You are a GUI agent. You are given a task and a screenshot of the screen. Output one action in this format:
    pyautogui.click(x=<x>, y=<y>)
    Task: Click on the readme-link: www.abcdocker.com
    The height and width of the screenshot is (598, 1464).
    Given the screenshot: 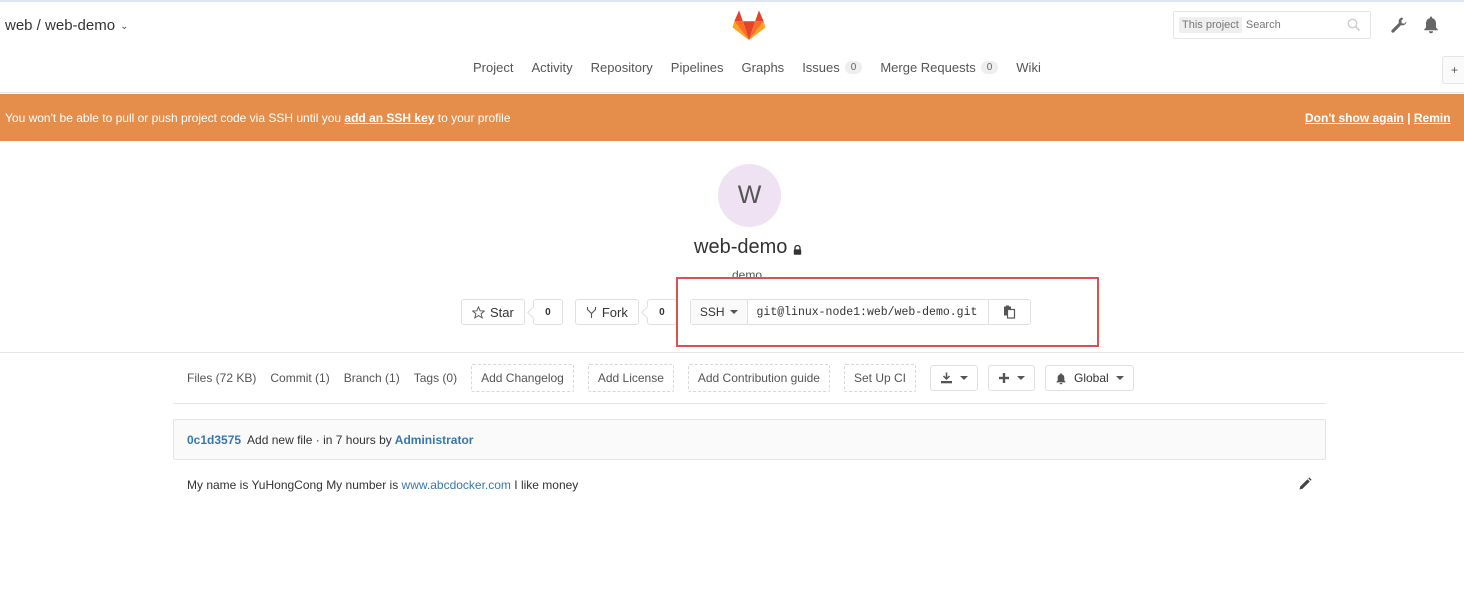 What is the action you would take?
    pyautogui.click(x=456, y=485)
    